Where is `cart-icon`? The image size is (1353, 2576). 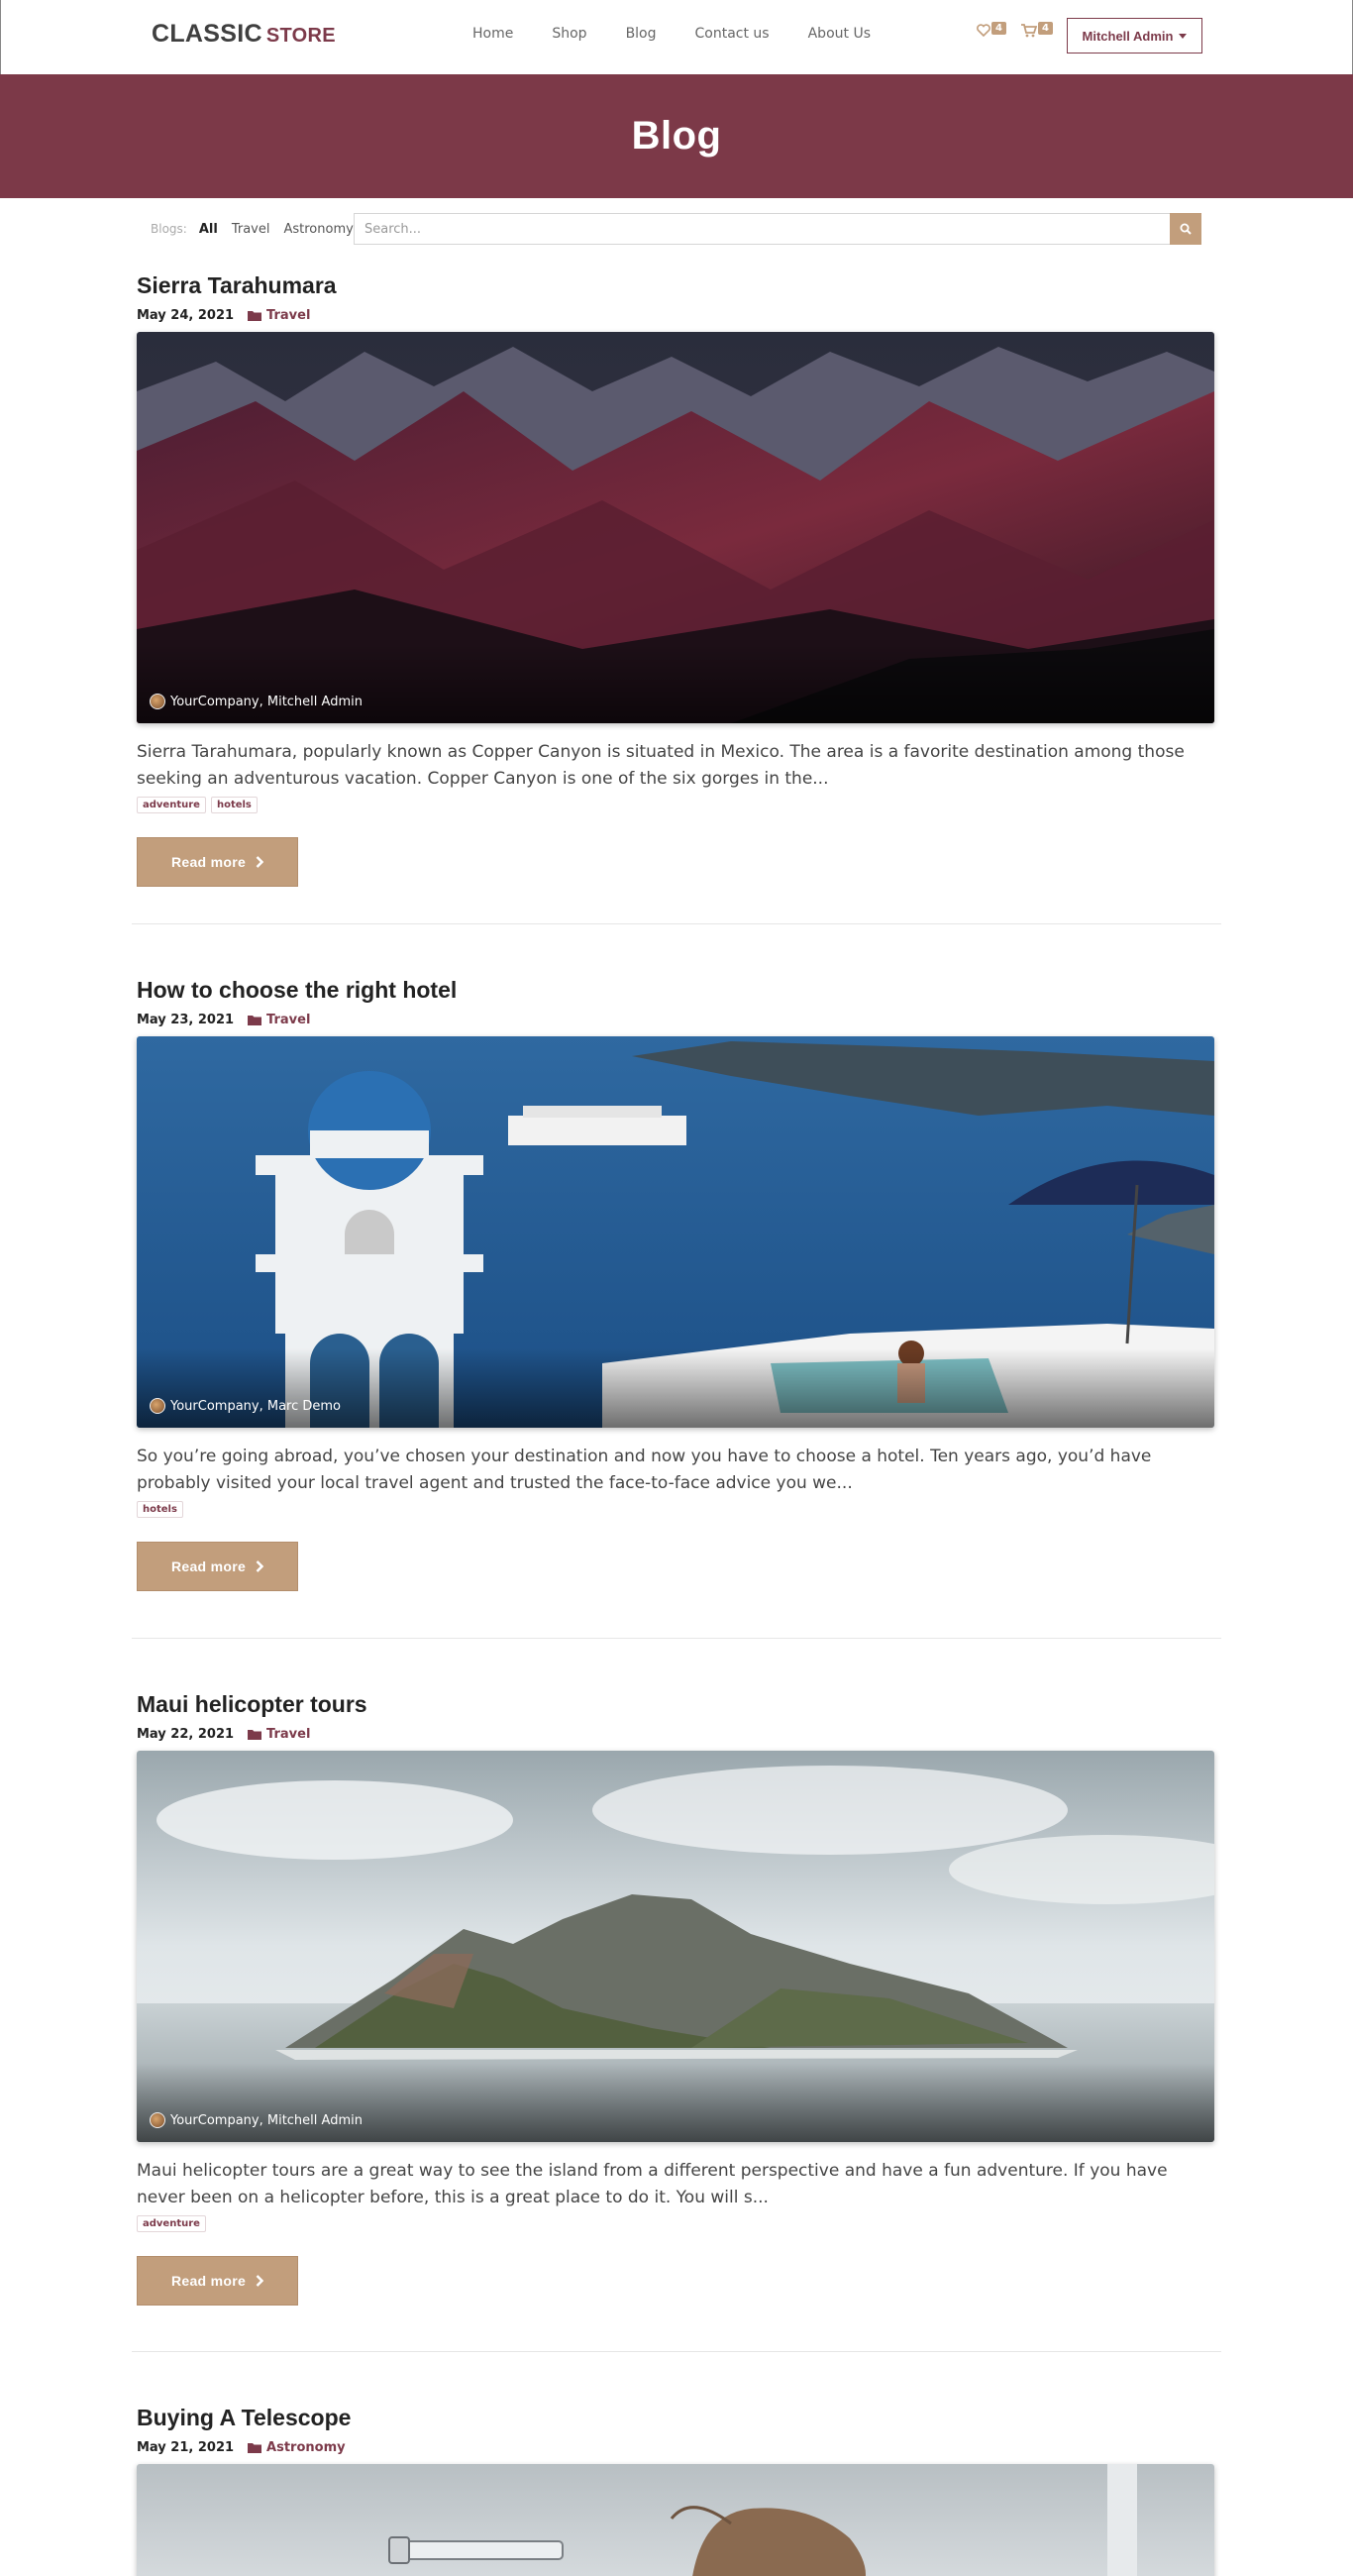
cart-icon is located at coordinates (1029, 31).